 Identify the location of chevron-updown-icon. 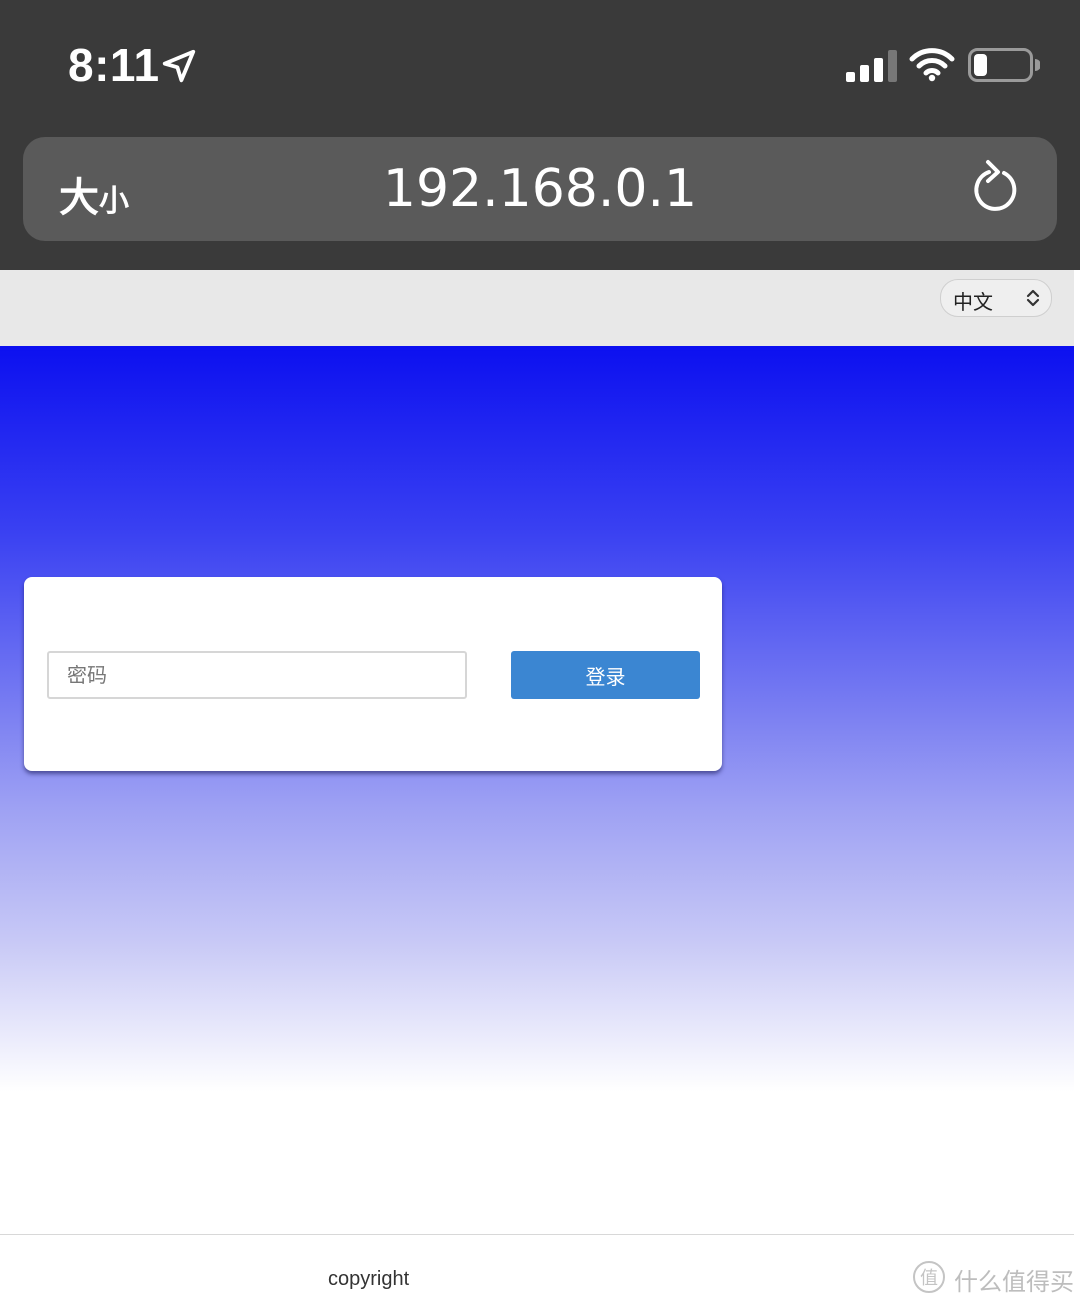
(1033, 298).